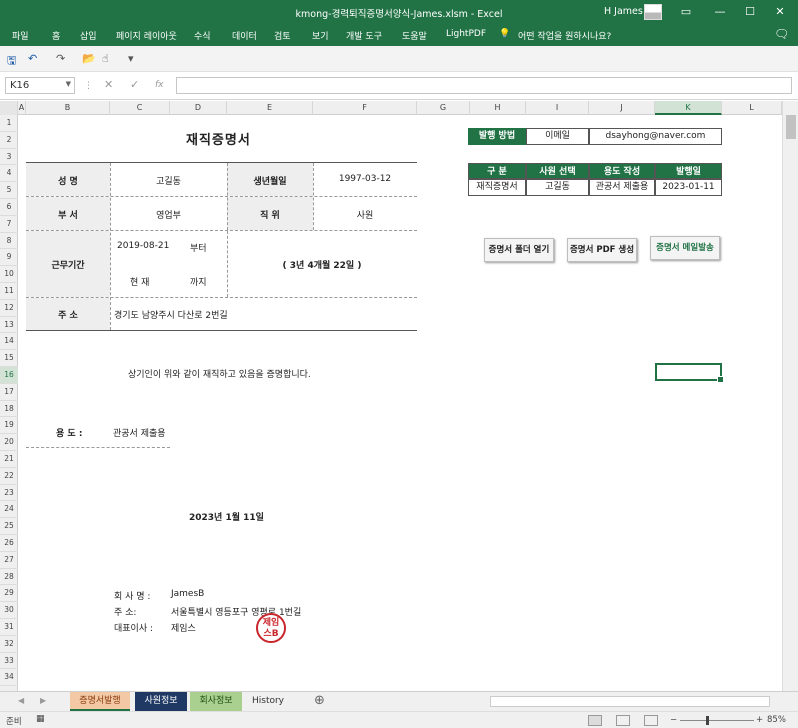  I want to click on zoom-level: 85%, so click(776, 720).